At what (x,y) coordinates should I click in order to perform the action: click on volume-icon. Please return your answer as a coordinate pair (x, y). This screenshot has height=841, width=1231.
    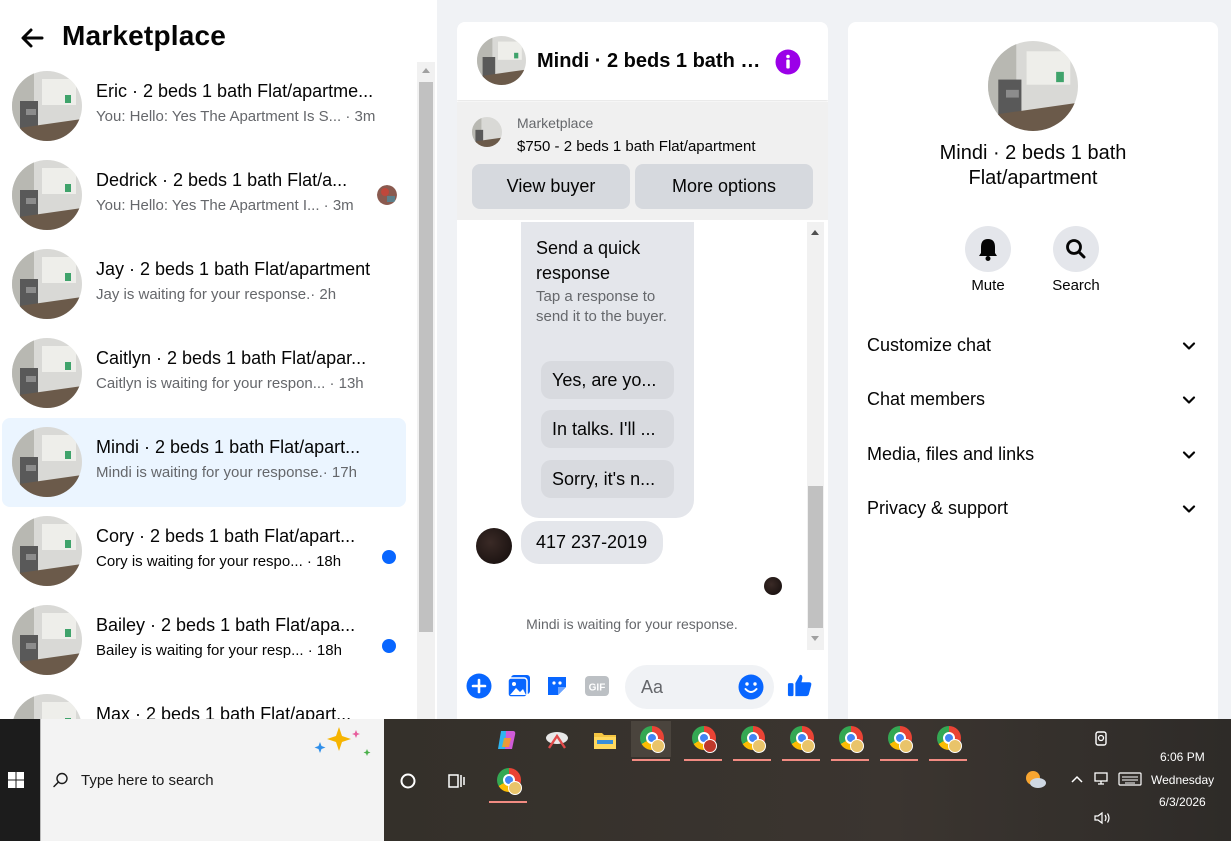
    Looking at the image, I should click on (1103, 818).